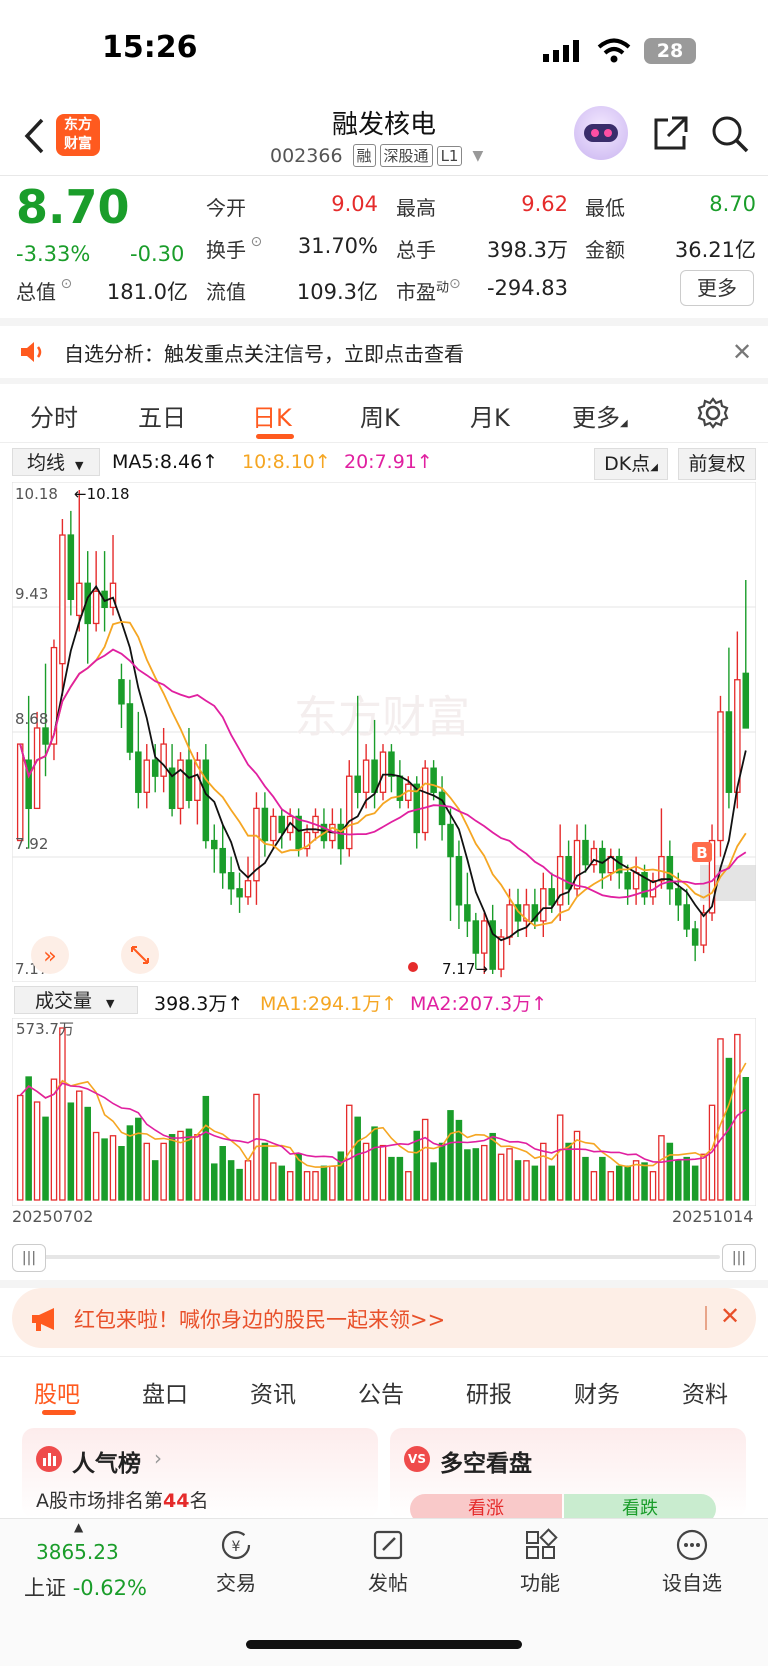 The height and width of the screenshot is (1666, 768). Describe the element at coordinates (57, 1392) in the screenshot. I see `tab-guba: 股吧` at that location.